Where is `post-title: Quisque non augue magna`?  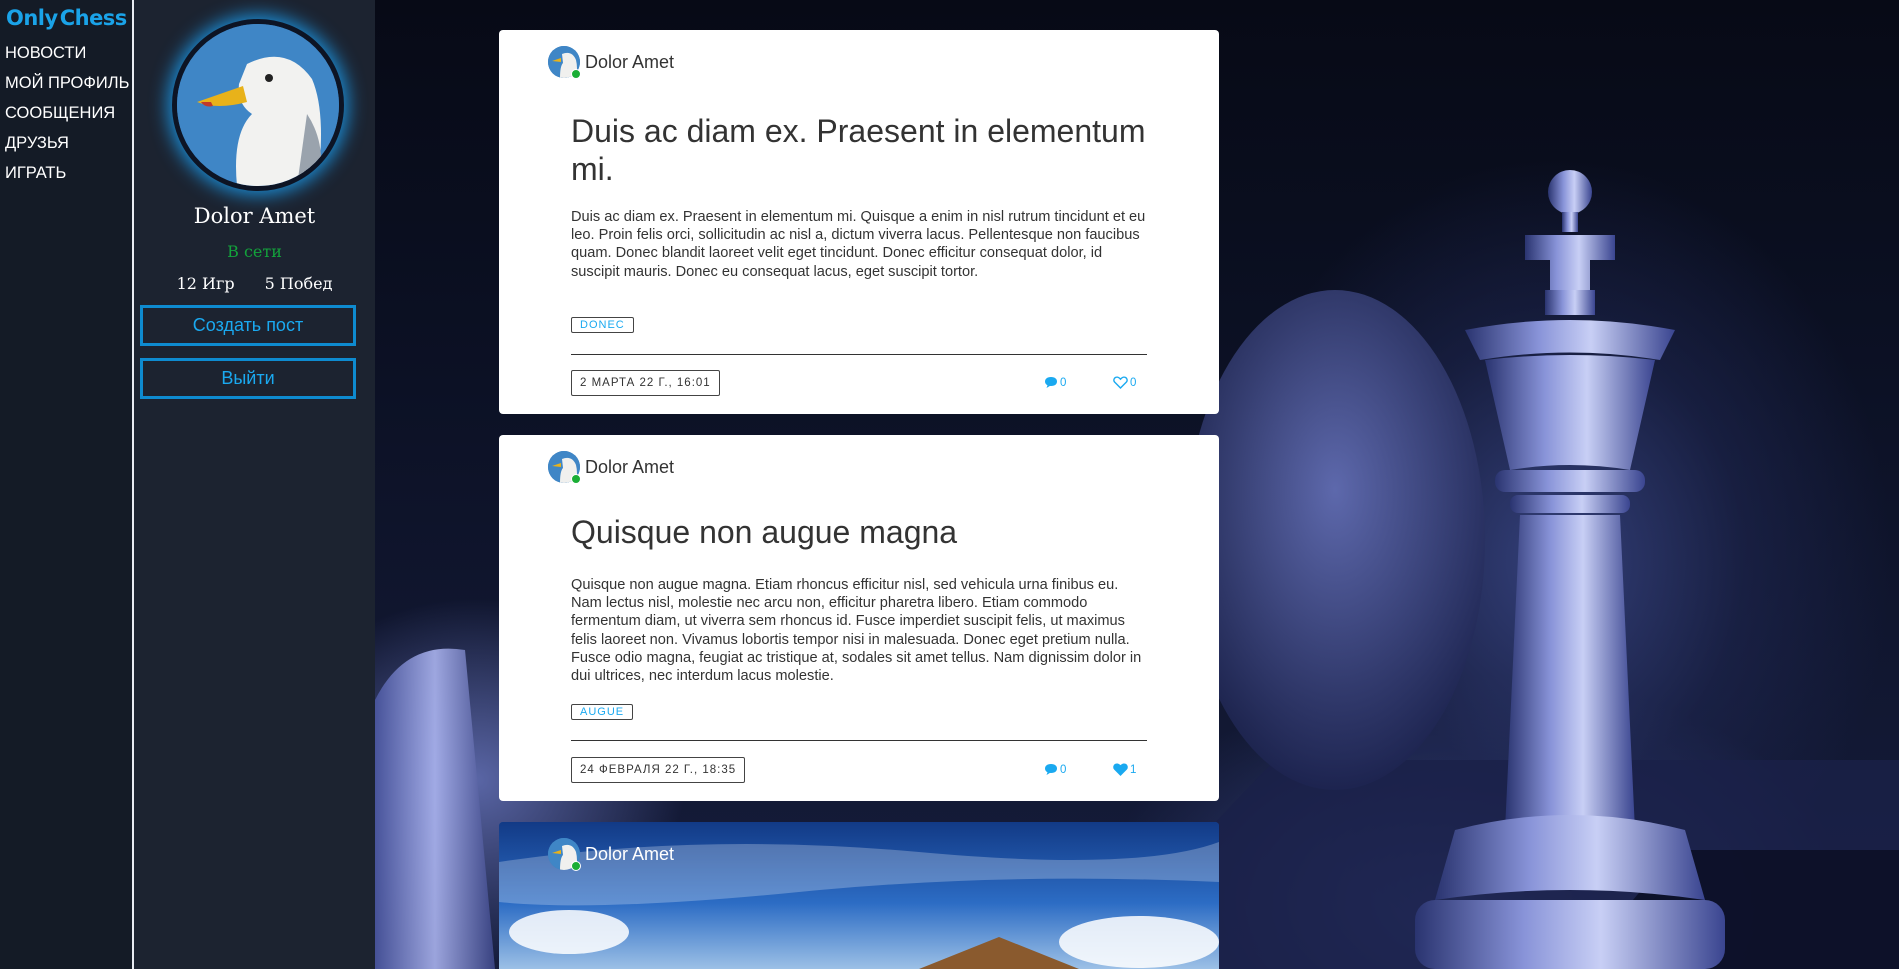
post-title: Quisque non augue magna is located at coordinates (764, 532).